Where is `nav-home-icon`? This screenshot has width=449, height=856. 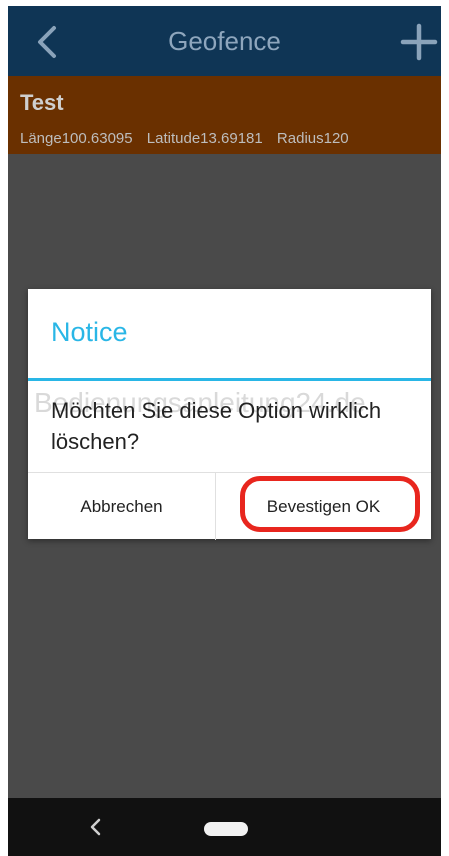 nav-home-icon is located at coordinates (226, 829).